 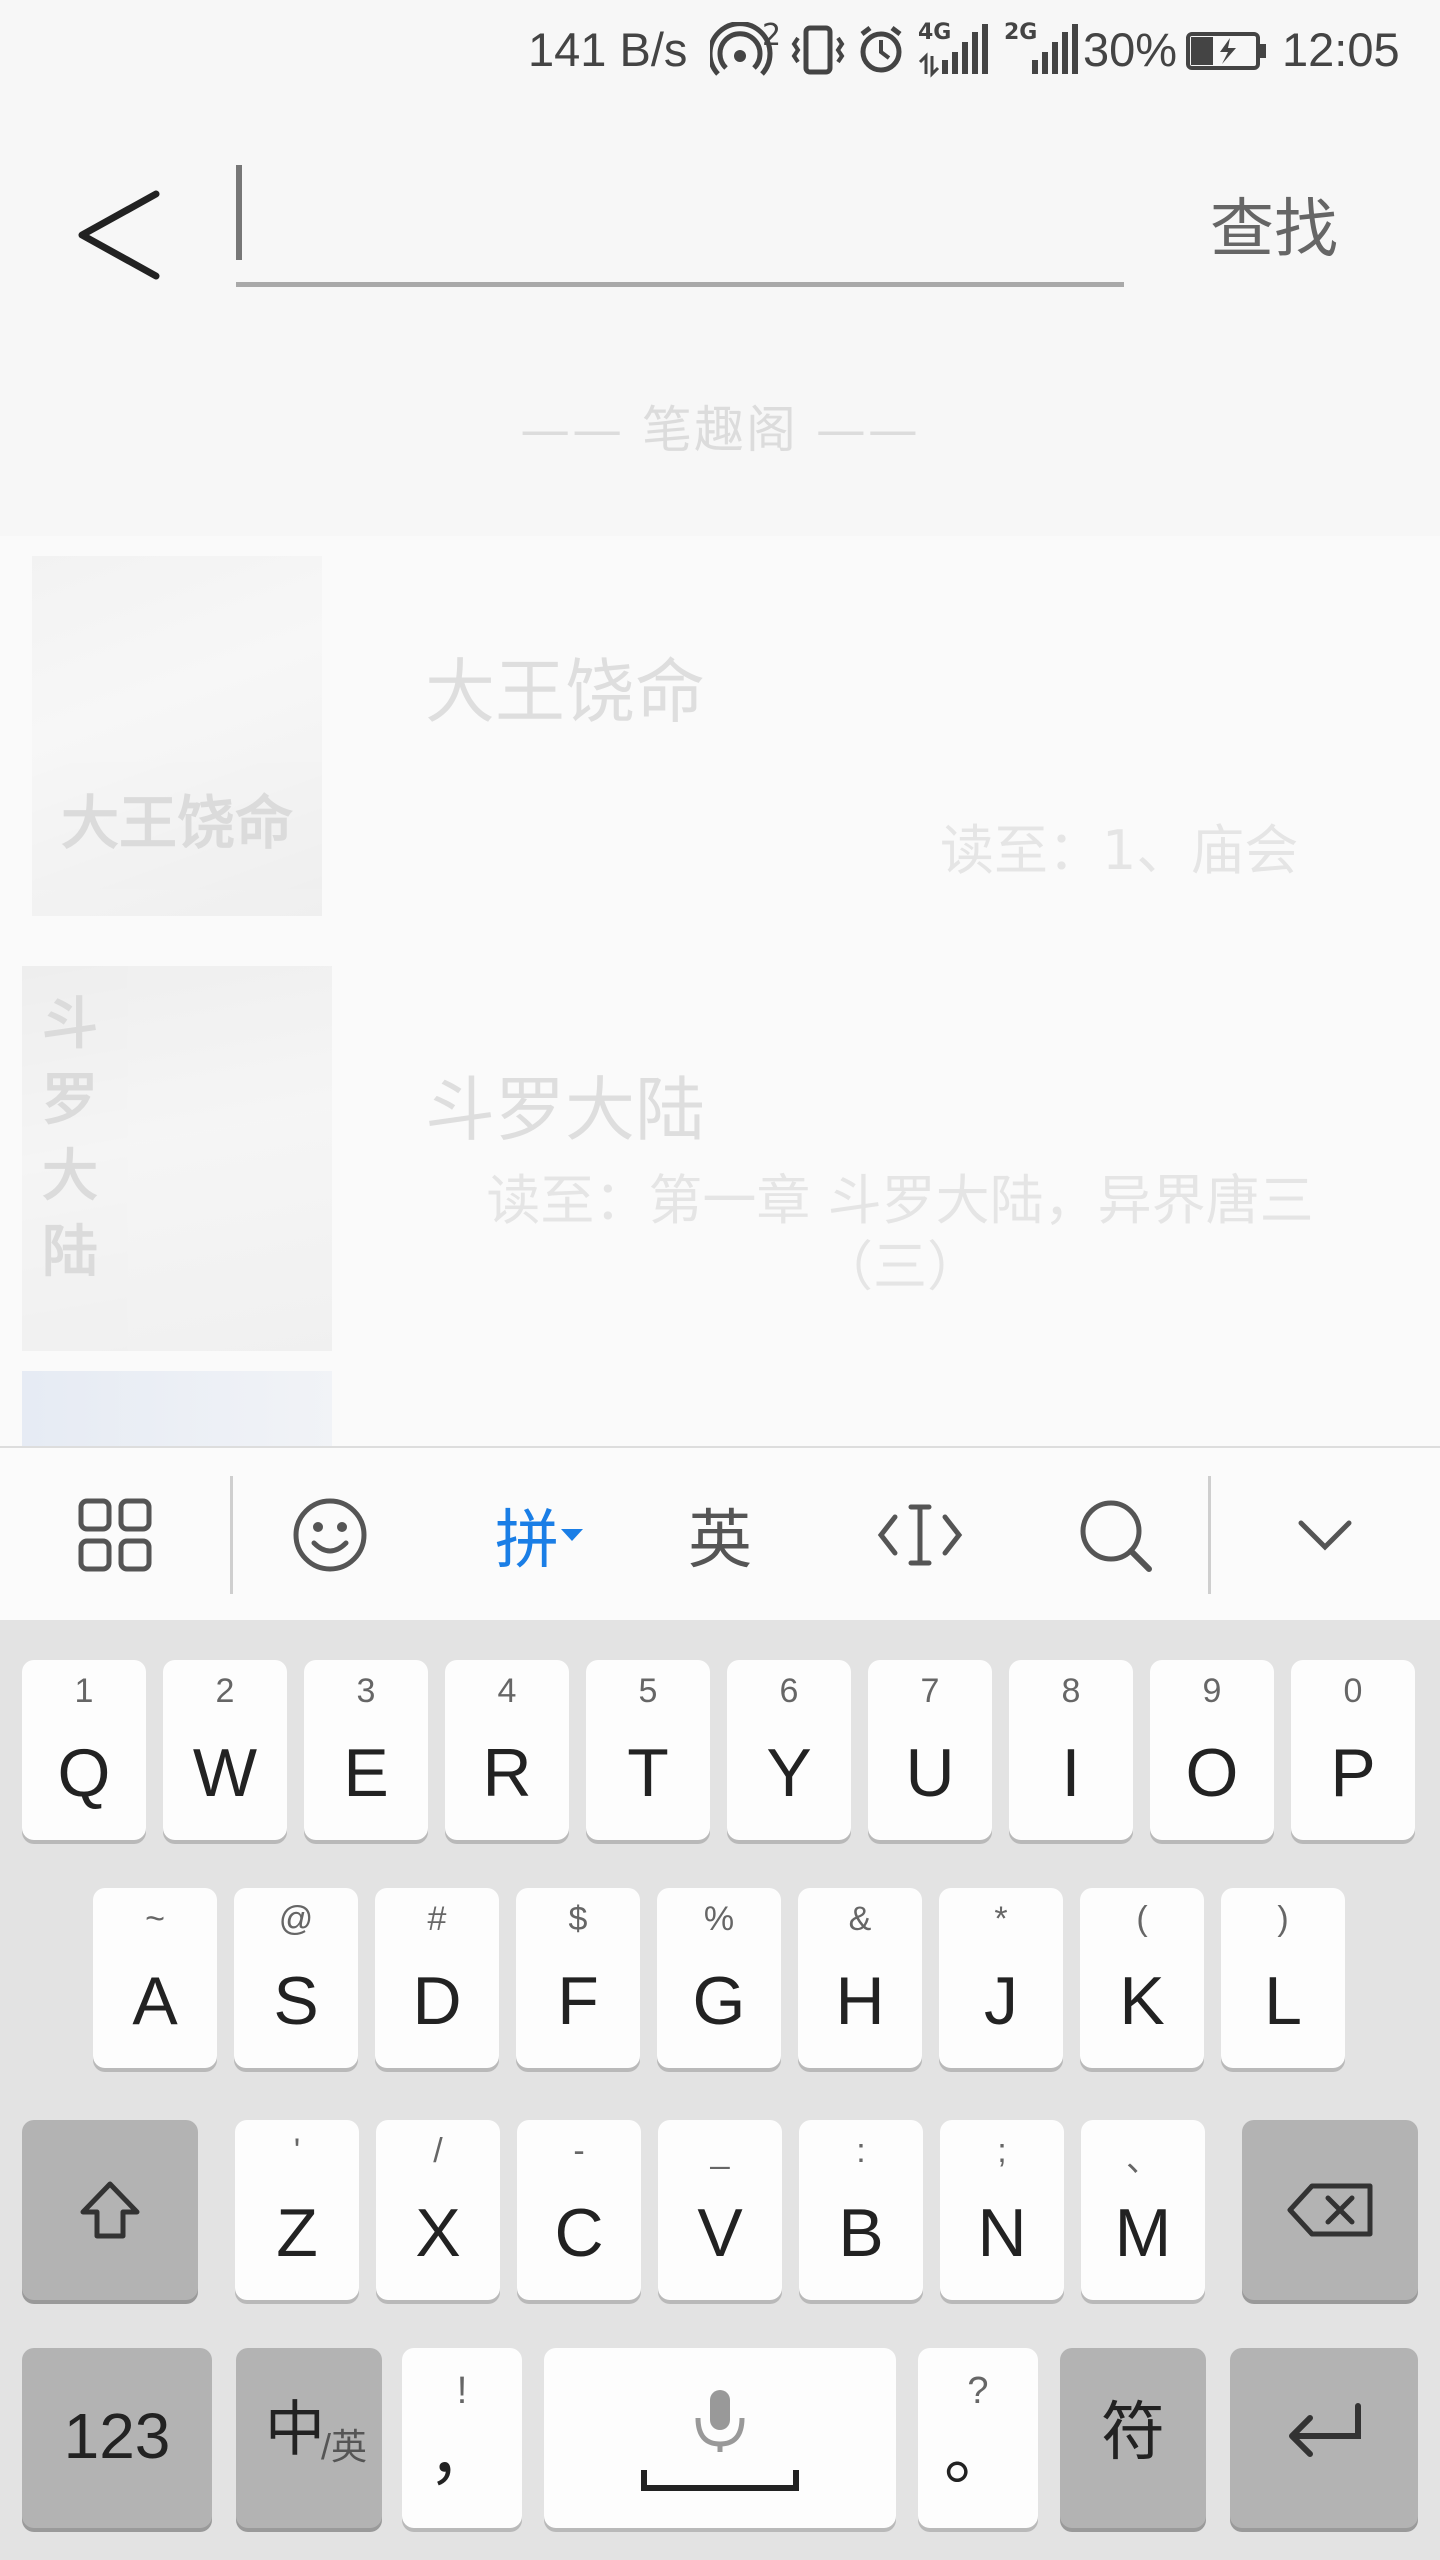 I want to click on key-secondary-label: 0, so click(x=1353, y=1691).